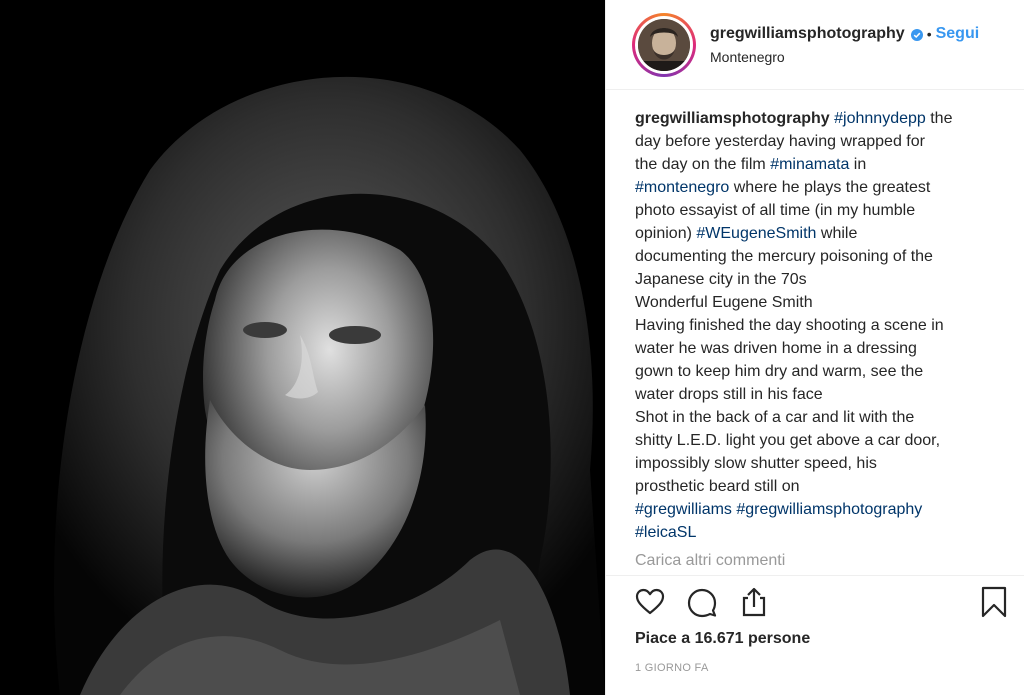 The image size is (1024, 695). What do you see at coordinates (710, 561) in the screenshot?
I see `load-more-comments-button: Carica altri commenti` at bounding box center [710, 561].